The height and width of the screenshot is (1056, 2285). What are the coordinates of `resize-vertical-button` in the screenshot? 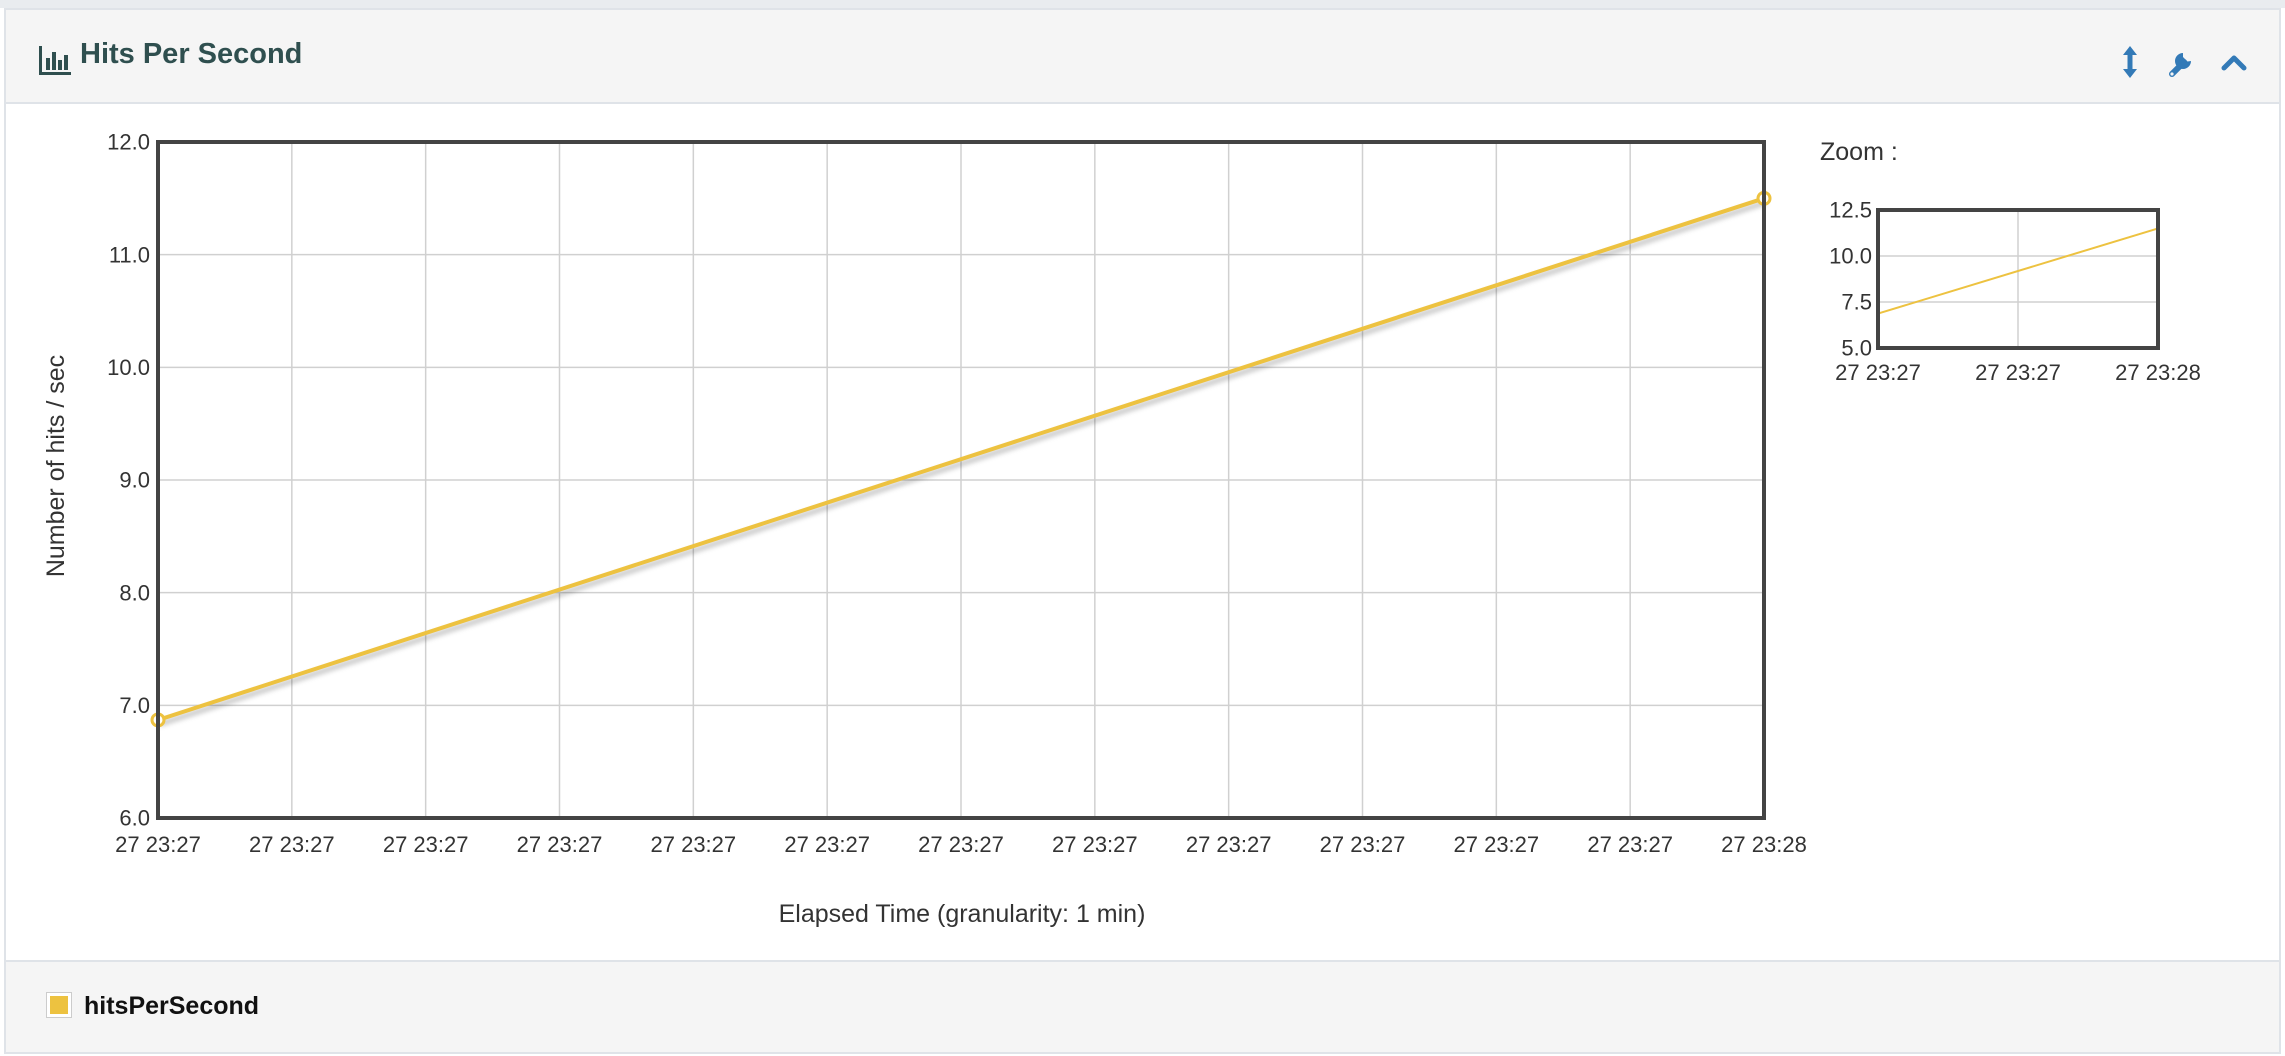 It's located at (2130, 62).